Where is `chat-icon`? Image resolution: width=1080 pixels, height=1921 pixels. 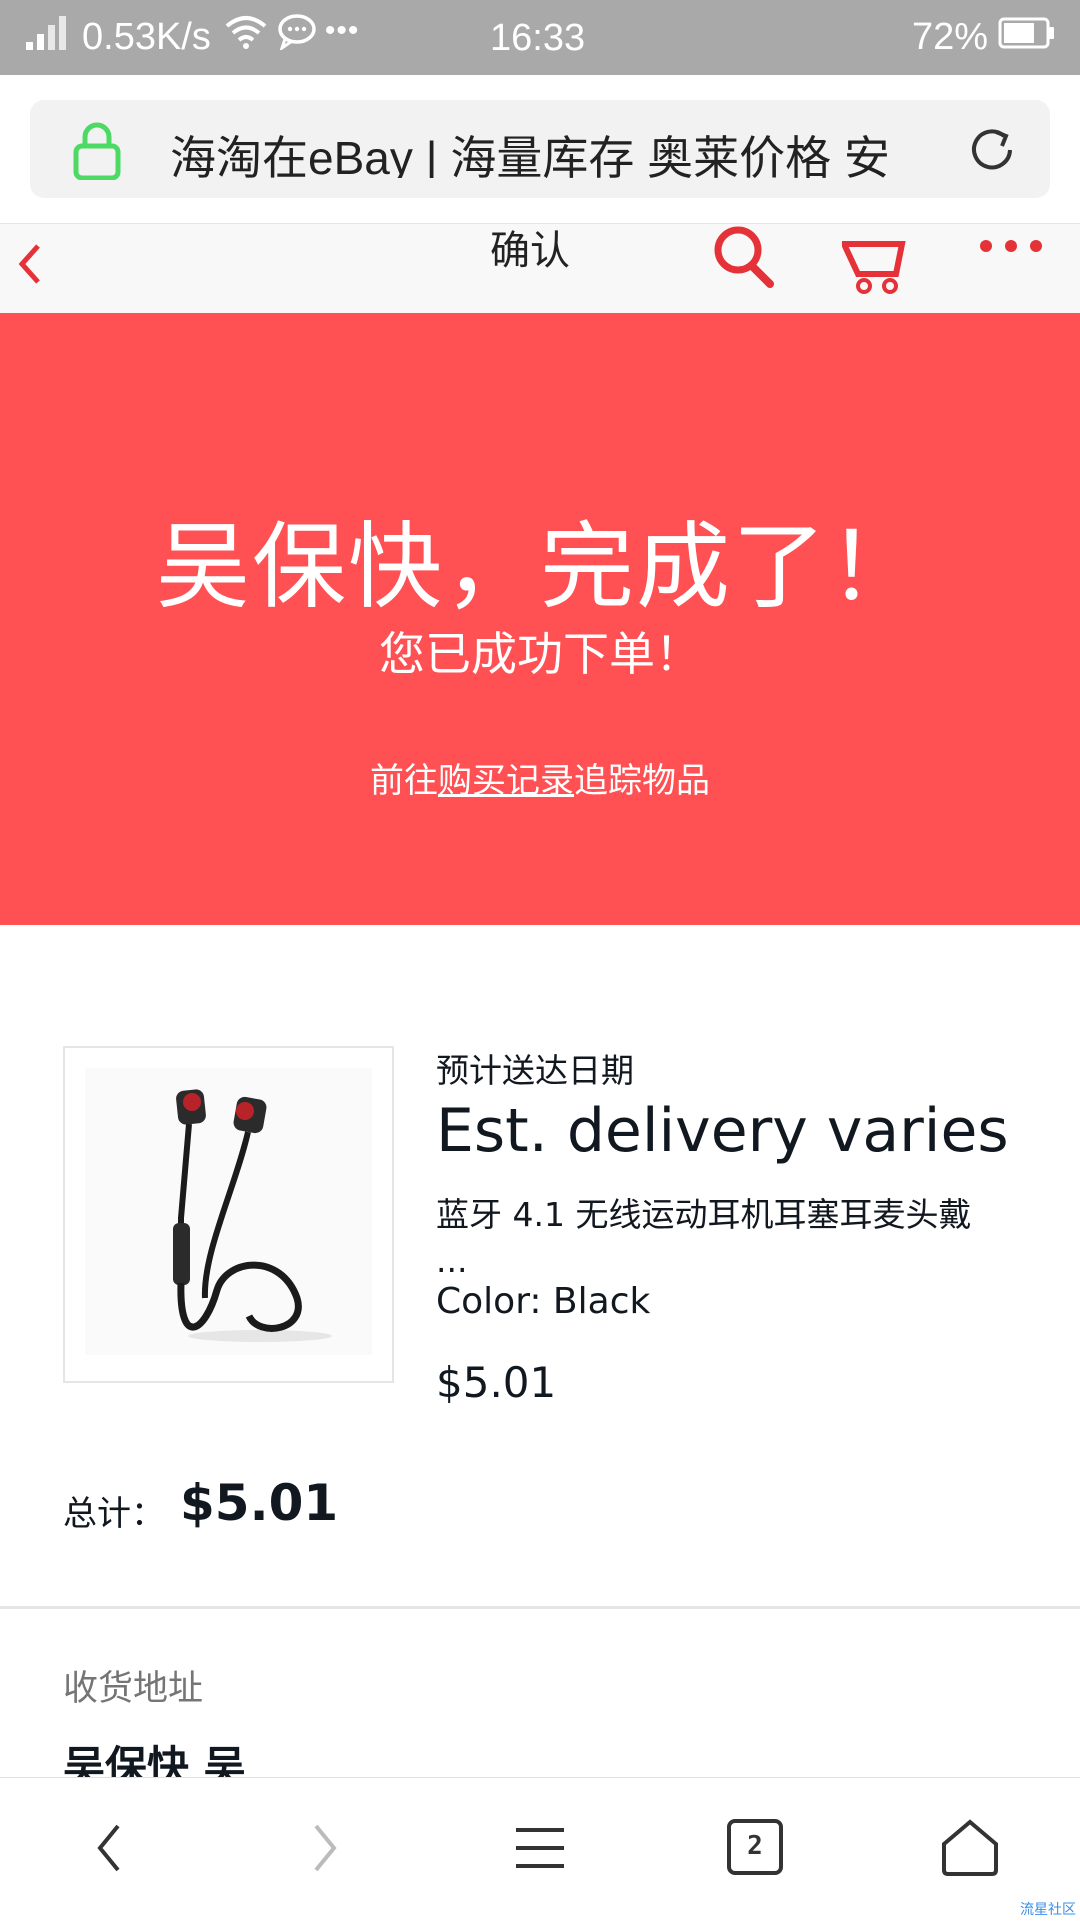
chat-icon is located at coordinates (297, 37).